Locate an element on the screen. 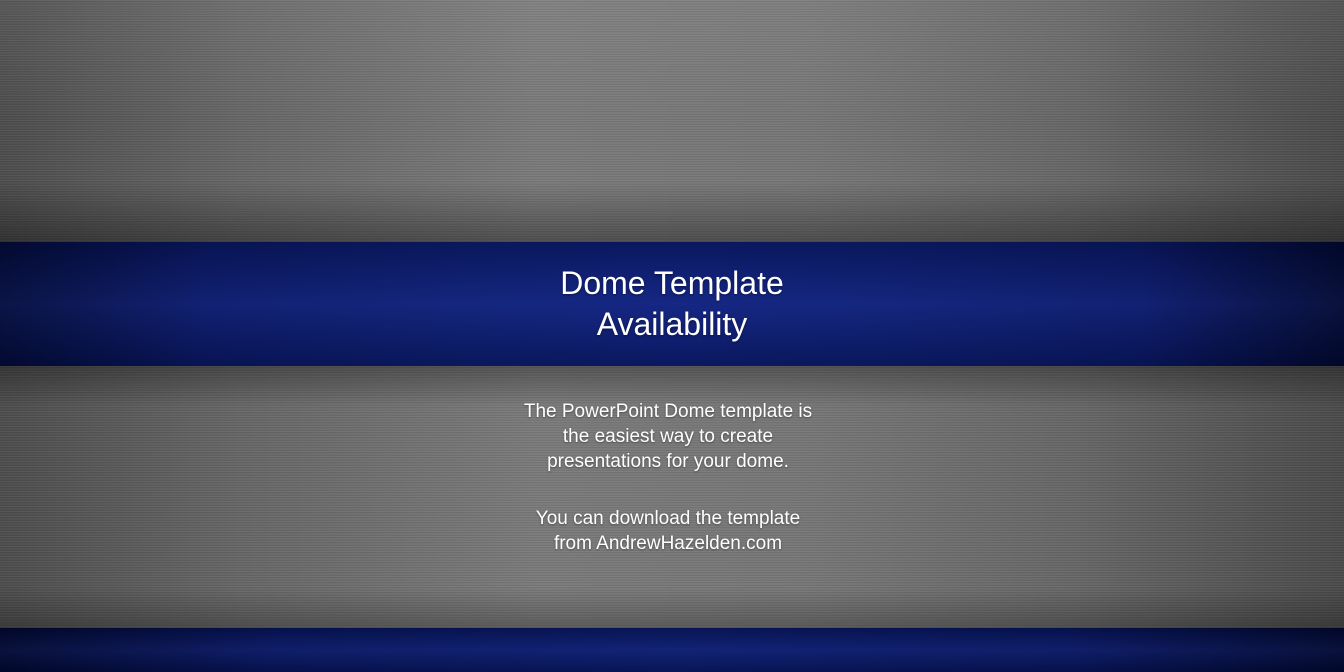 Image resolution: width=1344 pixels, height=672 pixels. description-line: the easiest way to create is located at coordinates (668, 436).